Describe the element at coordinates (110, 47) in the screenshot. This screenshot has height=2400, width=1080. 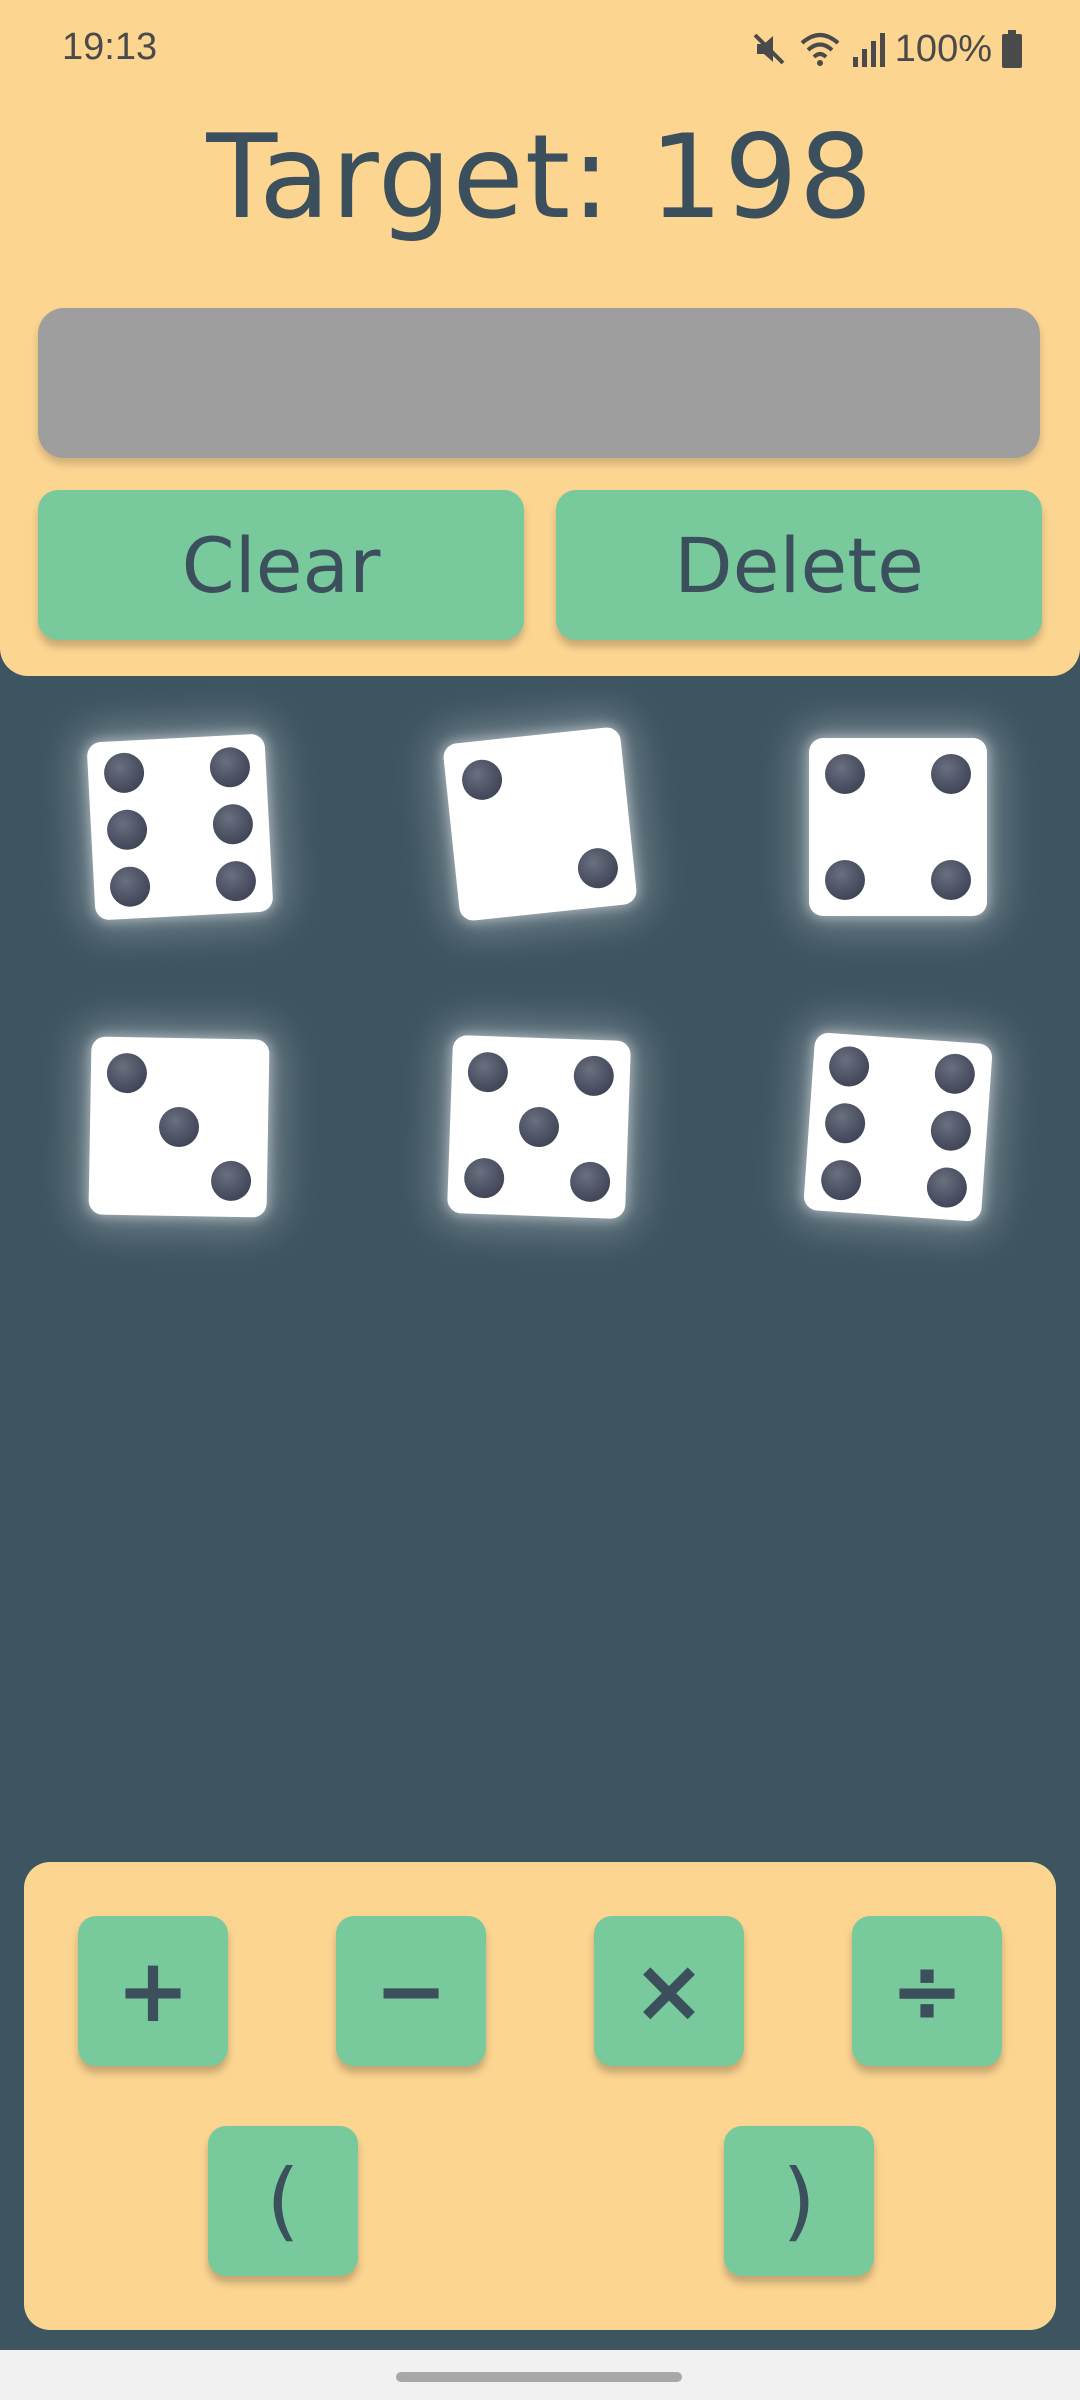
I see `status-time: 19:13` at that location.